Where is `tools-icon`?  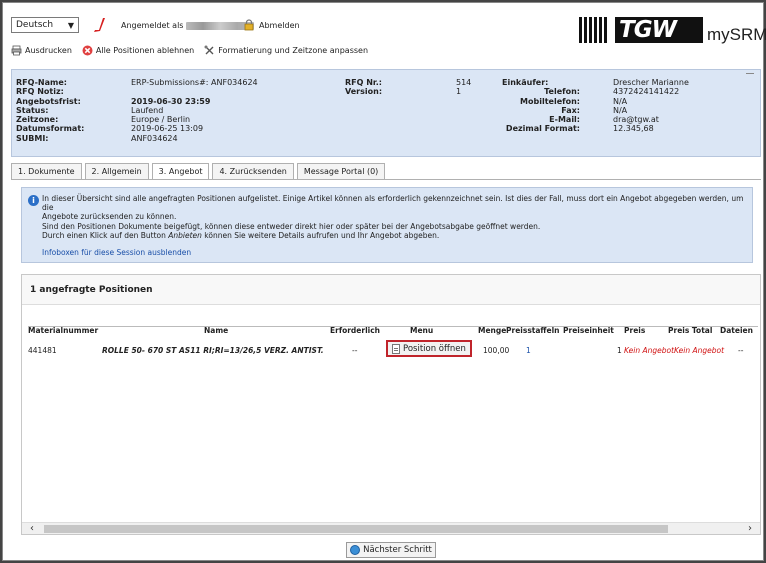 tools-icon is located at coordinates (209, 50).